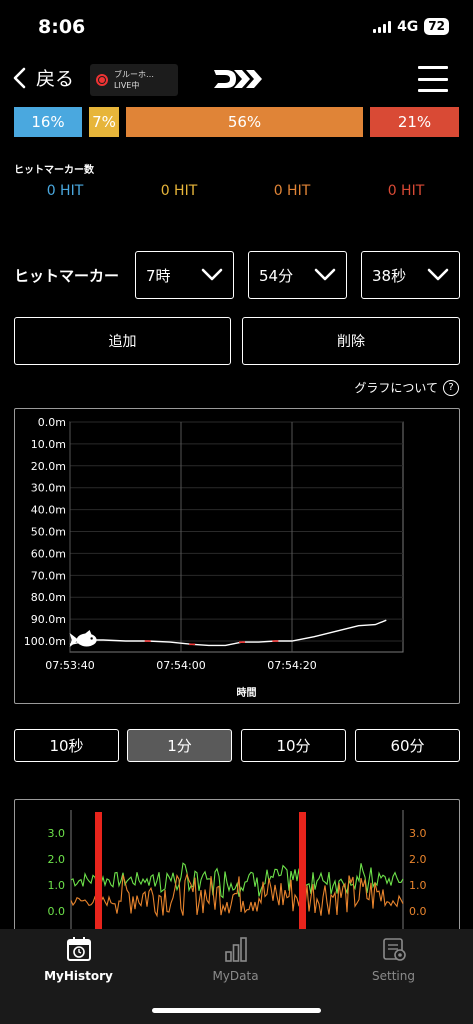 Image resolution: width=473 pixels, height=1024 pixels. I want to click on daiwa-logo, so click(237, 81).